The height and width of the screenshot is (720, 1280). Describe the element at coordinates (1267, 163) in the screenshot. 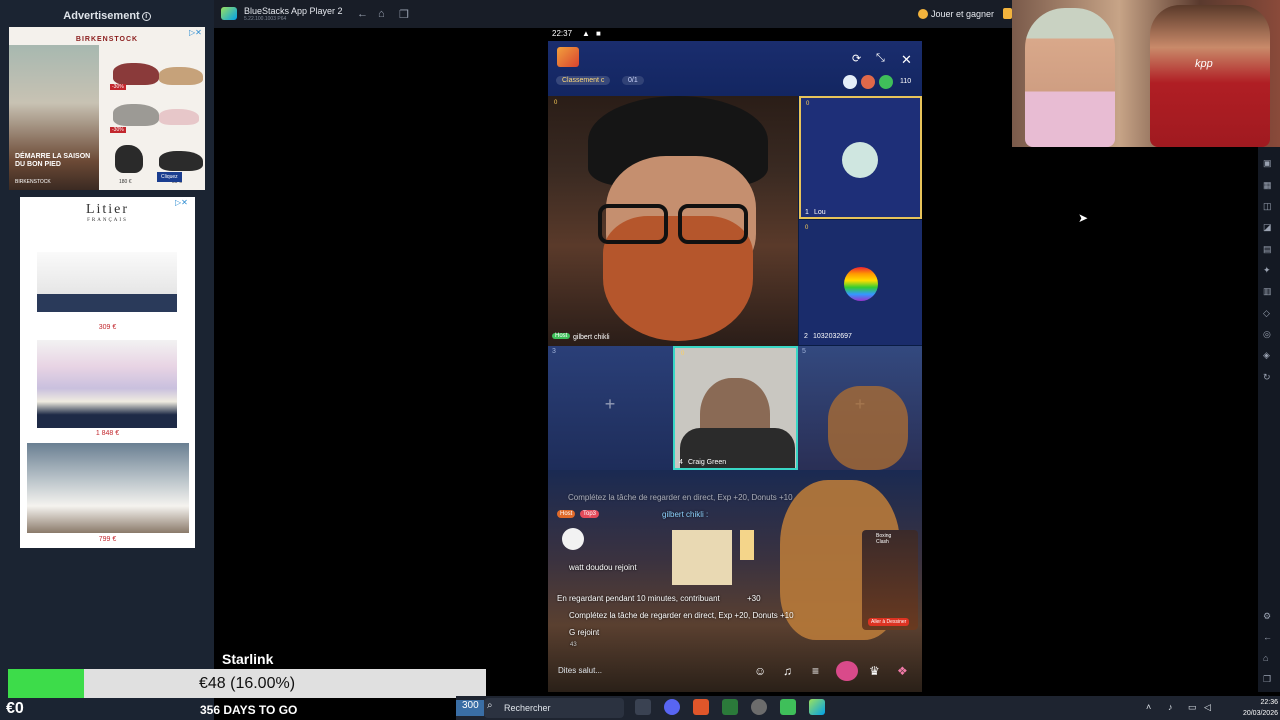

I see `keyboard-icon: ▣` at that location.